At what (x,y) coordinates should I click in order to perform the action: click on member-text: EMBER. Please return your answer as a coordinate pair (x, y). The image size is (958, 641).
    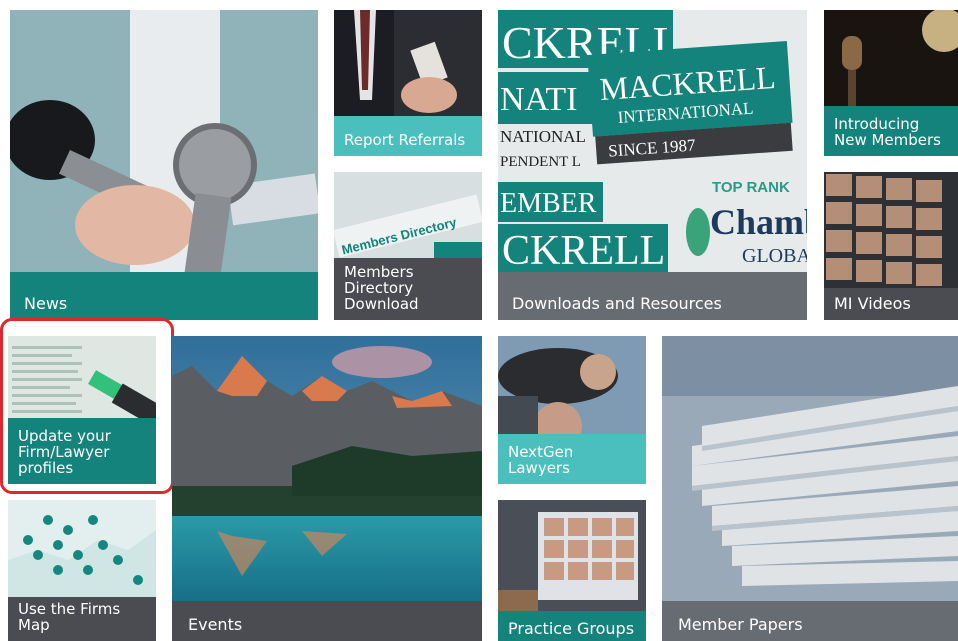
    Looking at the image, I should click on (548, 203).